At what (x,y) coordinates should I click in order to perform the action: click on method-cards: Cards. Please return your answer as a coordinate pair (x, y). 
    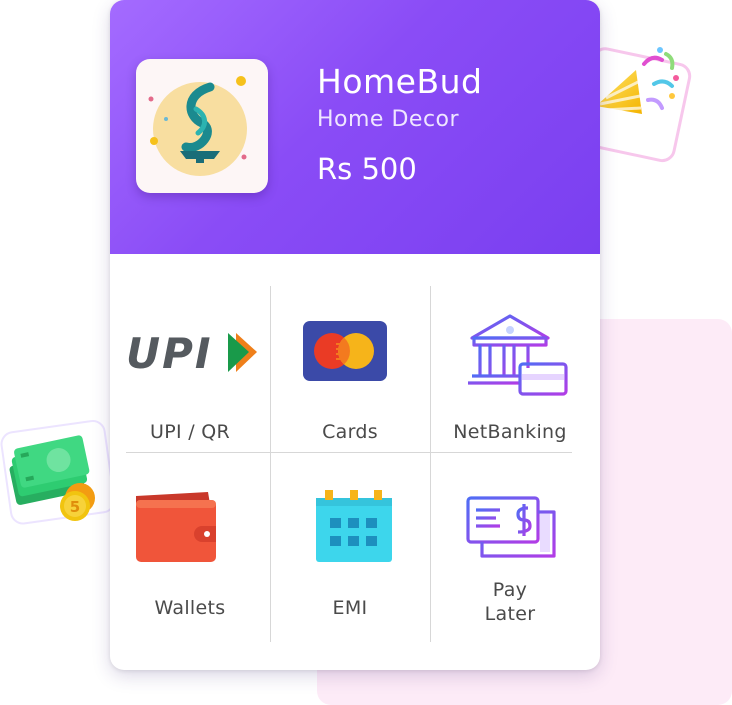
    Looking at the image, I should click on (350, 368).